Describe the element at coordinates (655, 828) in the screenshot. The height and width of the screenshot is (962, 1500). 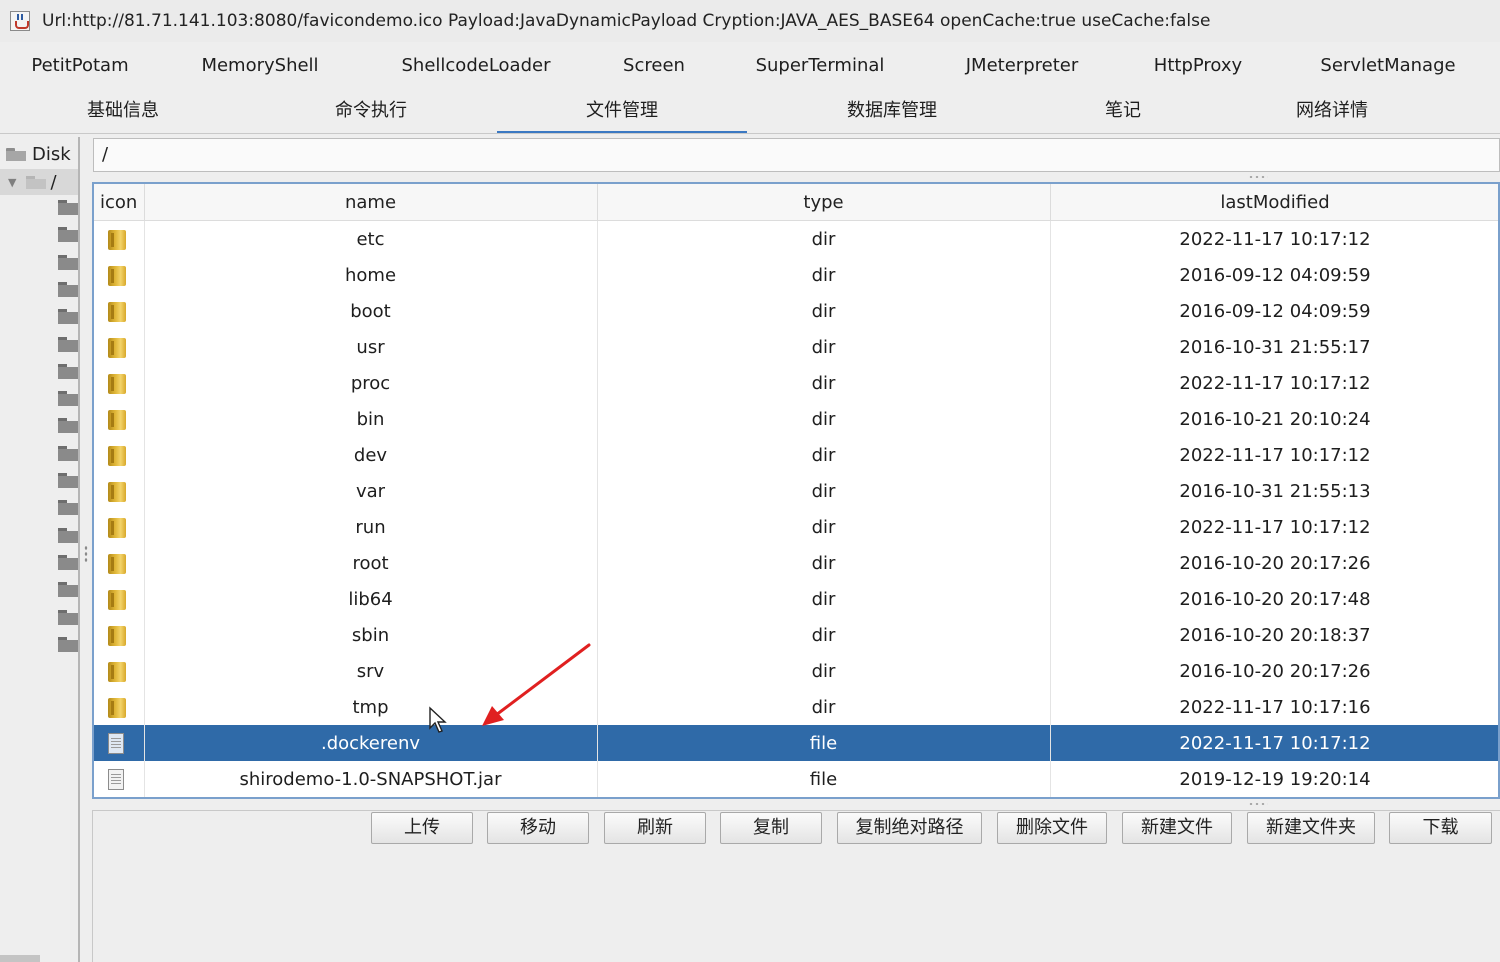
I see `refresh-button: 刷新` at that location.